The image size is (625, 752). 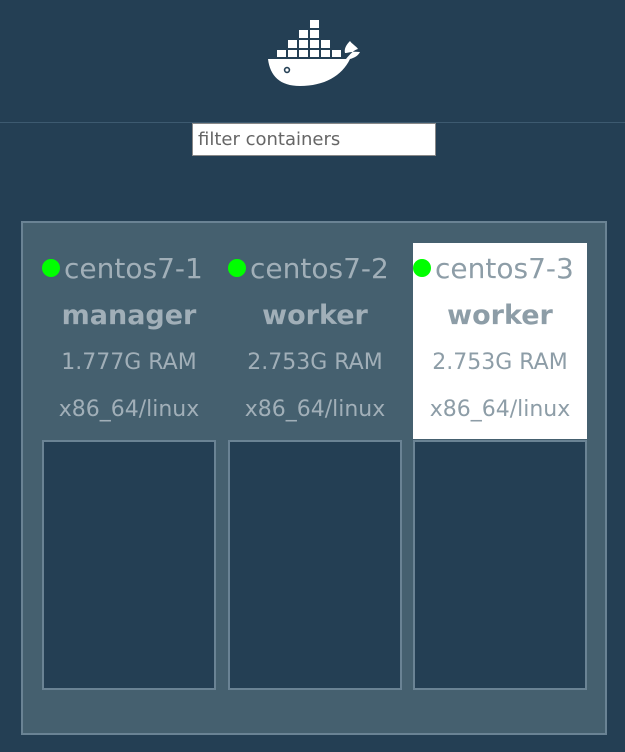 I want to click on node-name-row: centos7-1, so click(x=129, y=268).